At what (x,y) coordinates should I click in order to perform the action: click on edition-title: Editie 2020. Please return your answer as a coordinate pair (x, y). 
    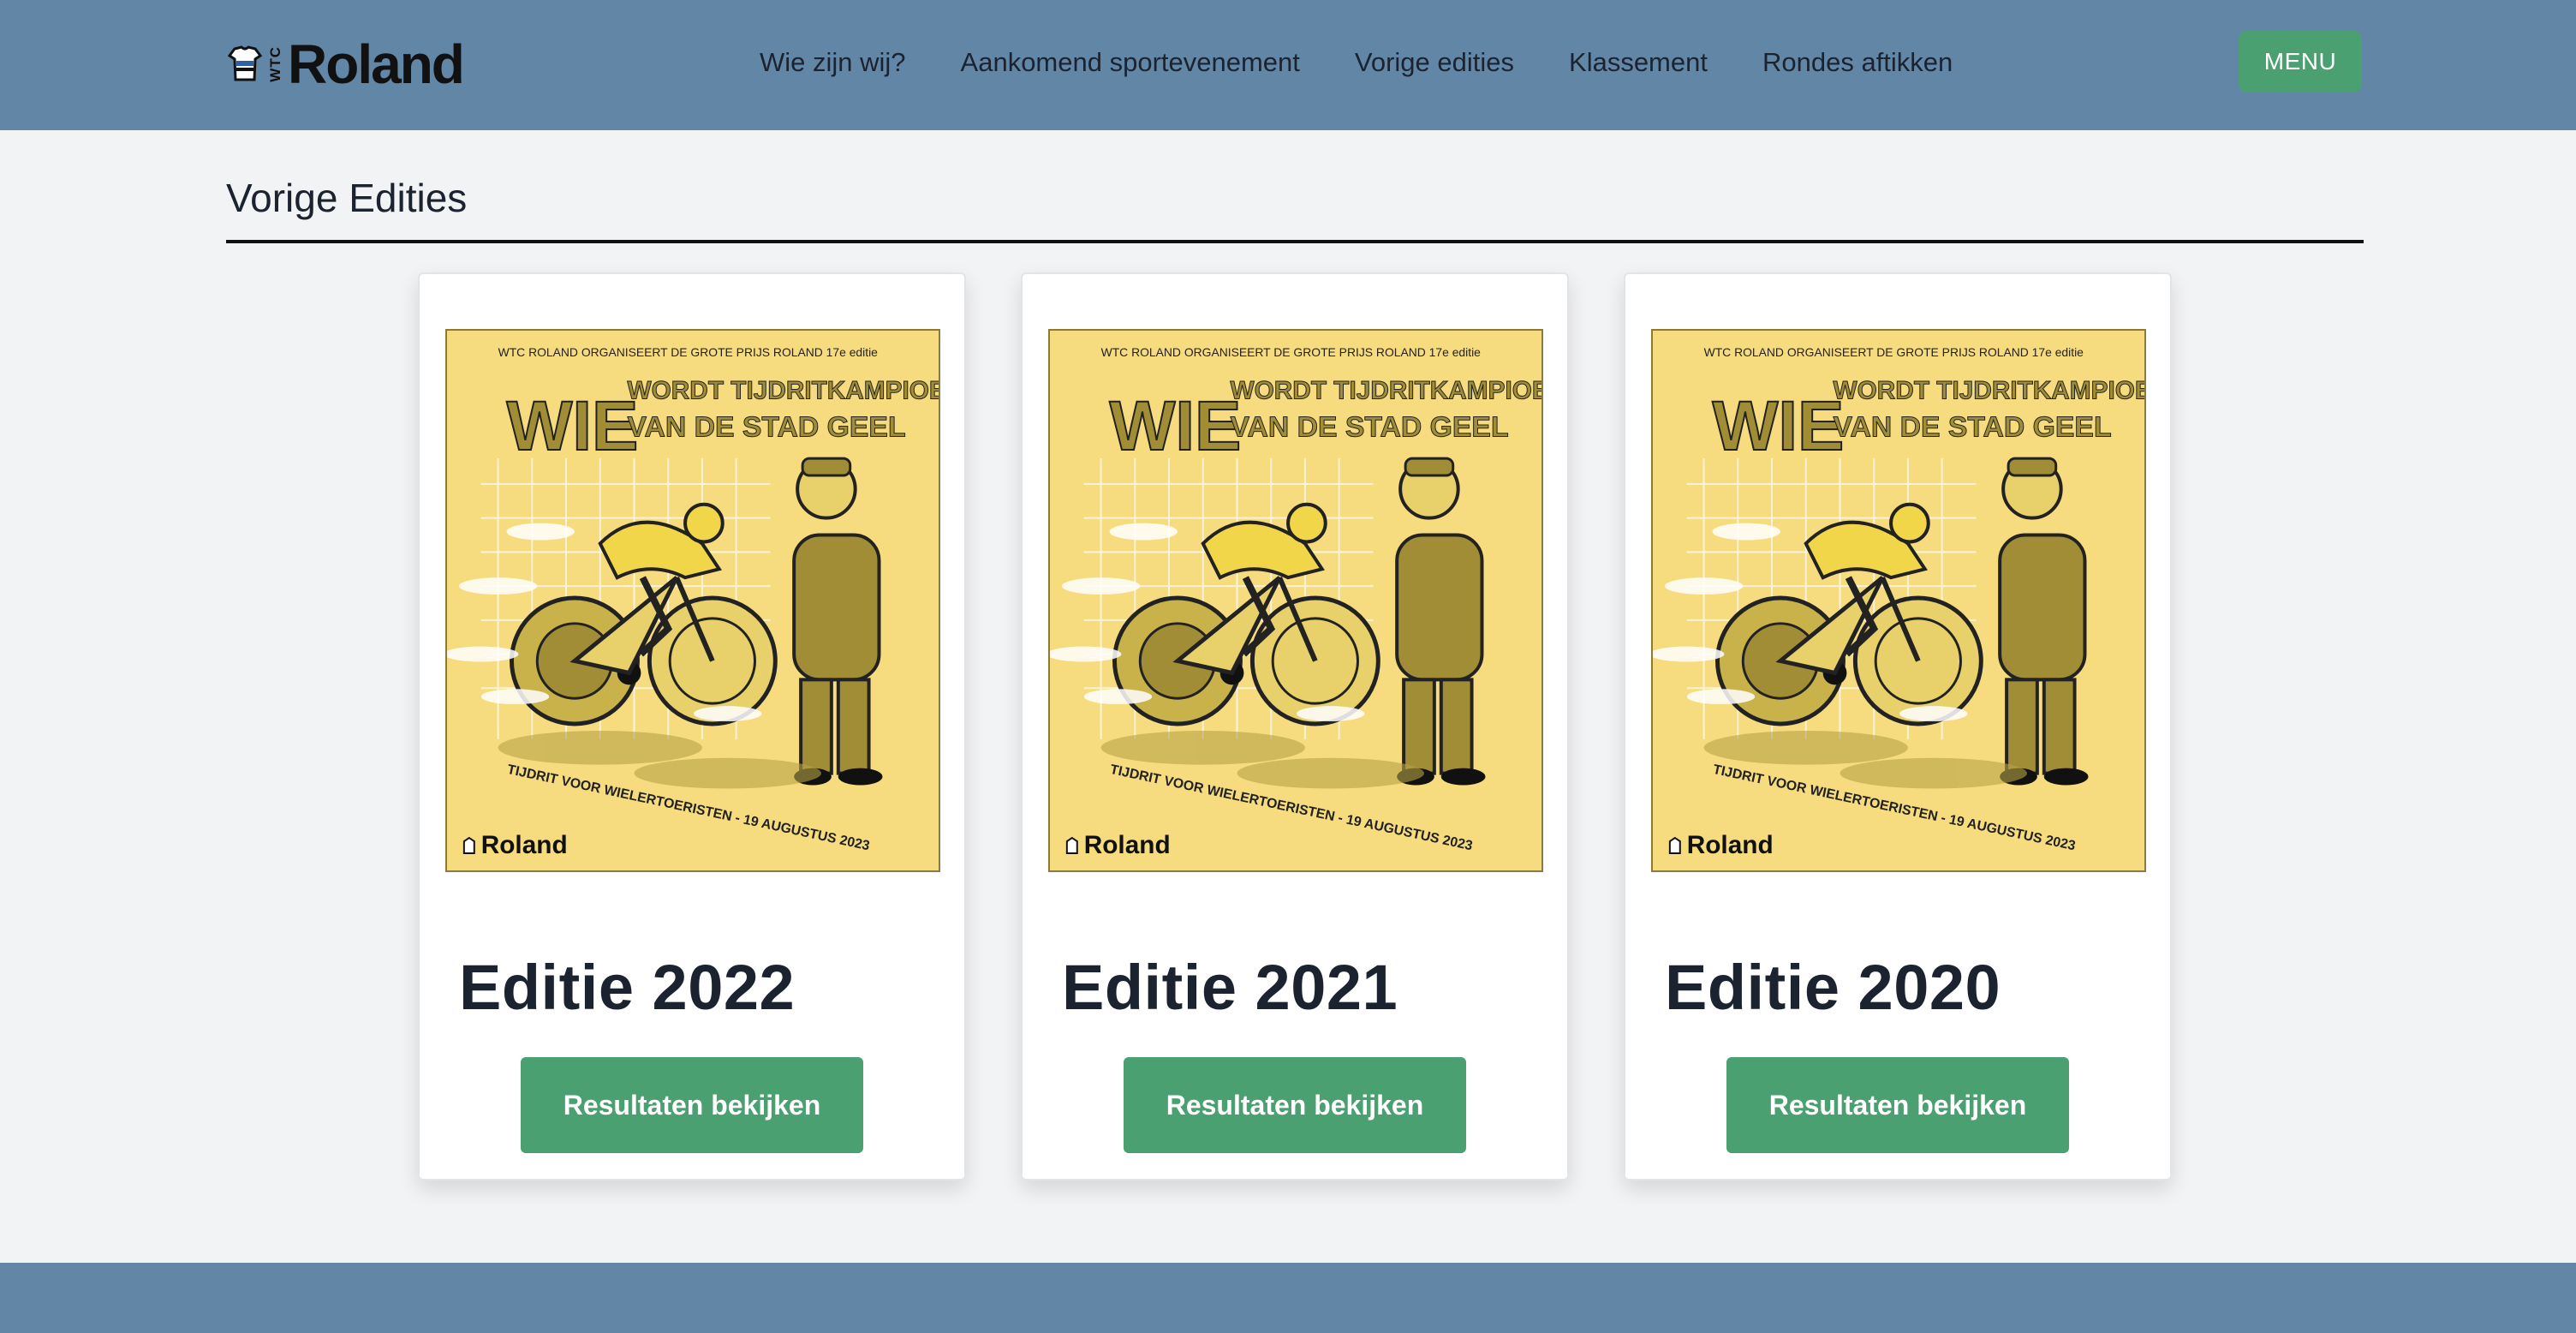
    Looking at the image, I should click on (1833, 987).